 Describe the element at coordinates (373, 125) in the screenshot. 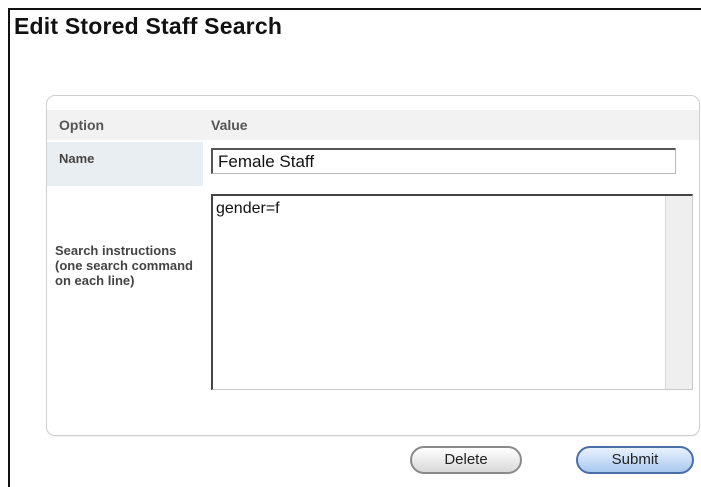

I see `table-header: Option Value` at that location.